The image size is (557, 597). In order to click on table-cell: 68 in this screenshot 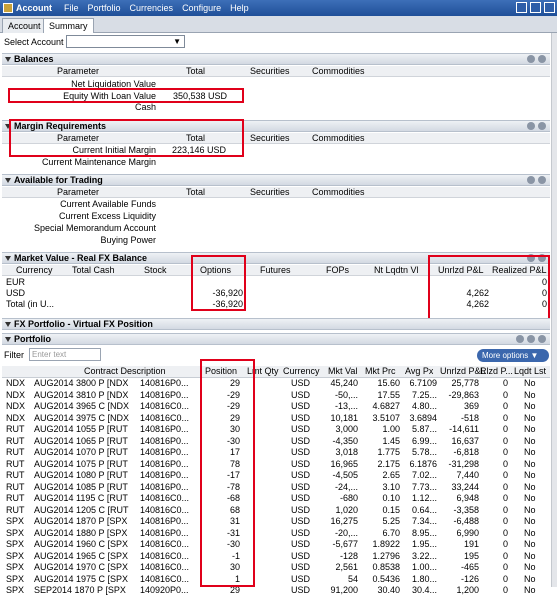, I will do `click(234, 509)`.